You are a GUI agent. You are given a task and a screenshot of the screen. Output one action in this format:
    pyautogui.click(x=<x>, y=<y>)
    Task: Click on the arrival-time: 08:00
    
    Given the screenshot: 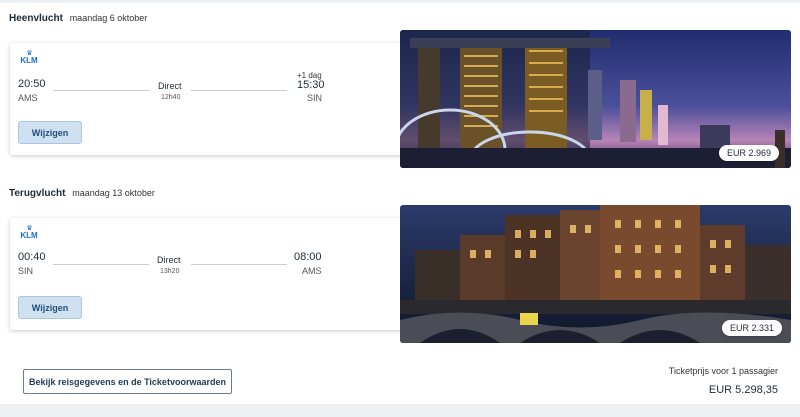 What is the action you would take?
    pyautogui.click(x=308, y=257)
    